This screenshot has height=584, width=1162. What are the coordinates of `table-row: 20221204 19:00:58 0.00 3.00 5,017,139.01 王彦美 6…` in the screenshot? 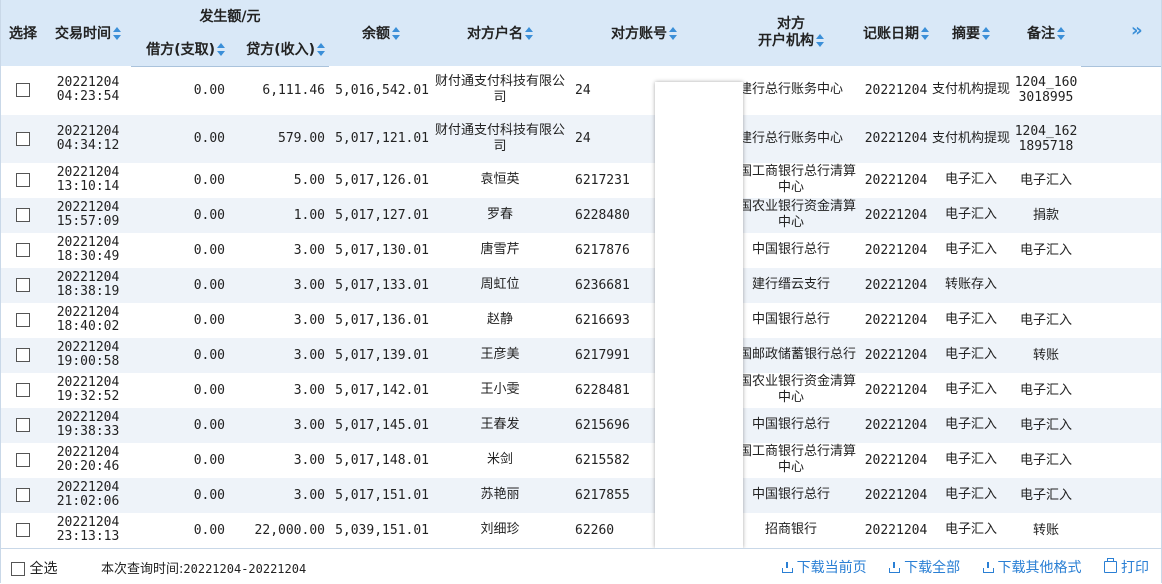 It's located at (581, 355).